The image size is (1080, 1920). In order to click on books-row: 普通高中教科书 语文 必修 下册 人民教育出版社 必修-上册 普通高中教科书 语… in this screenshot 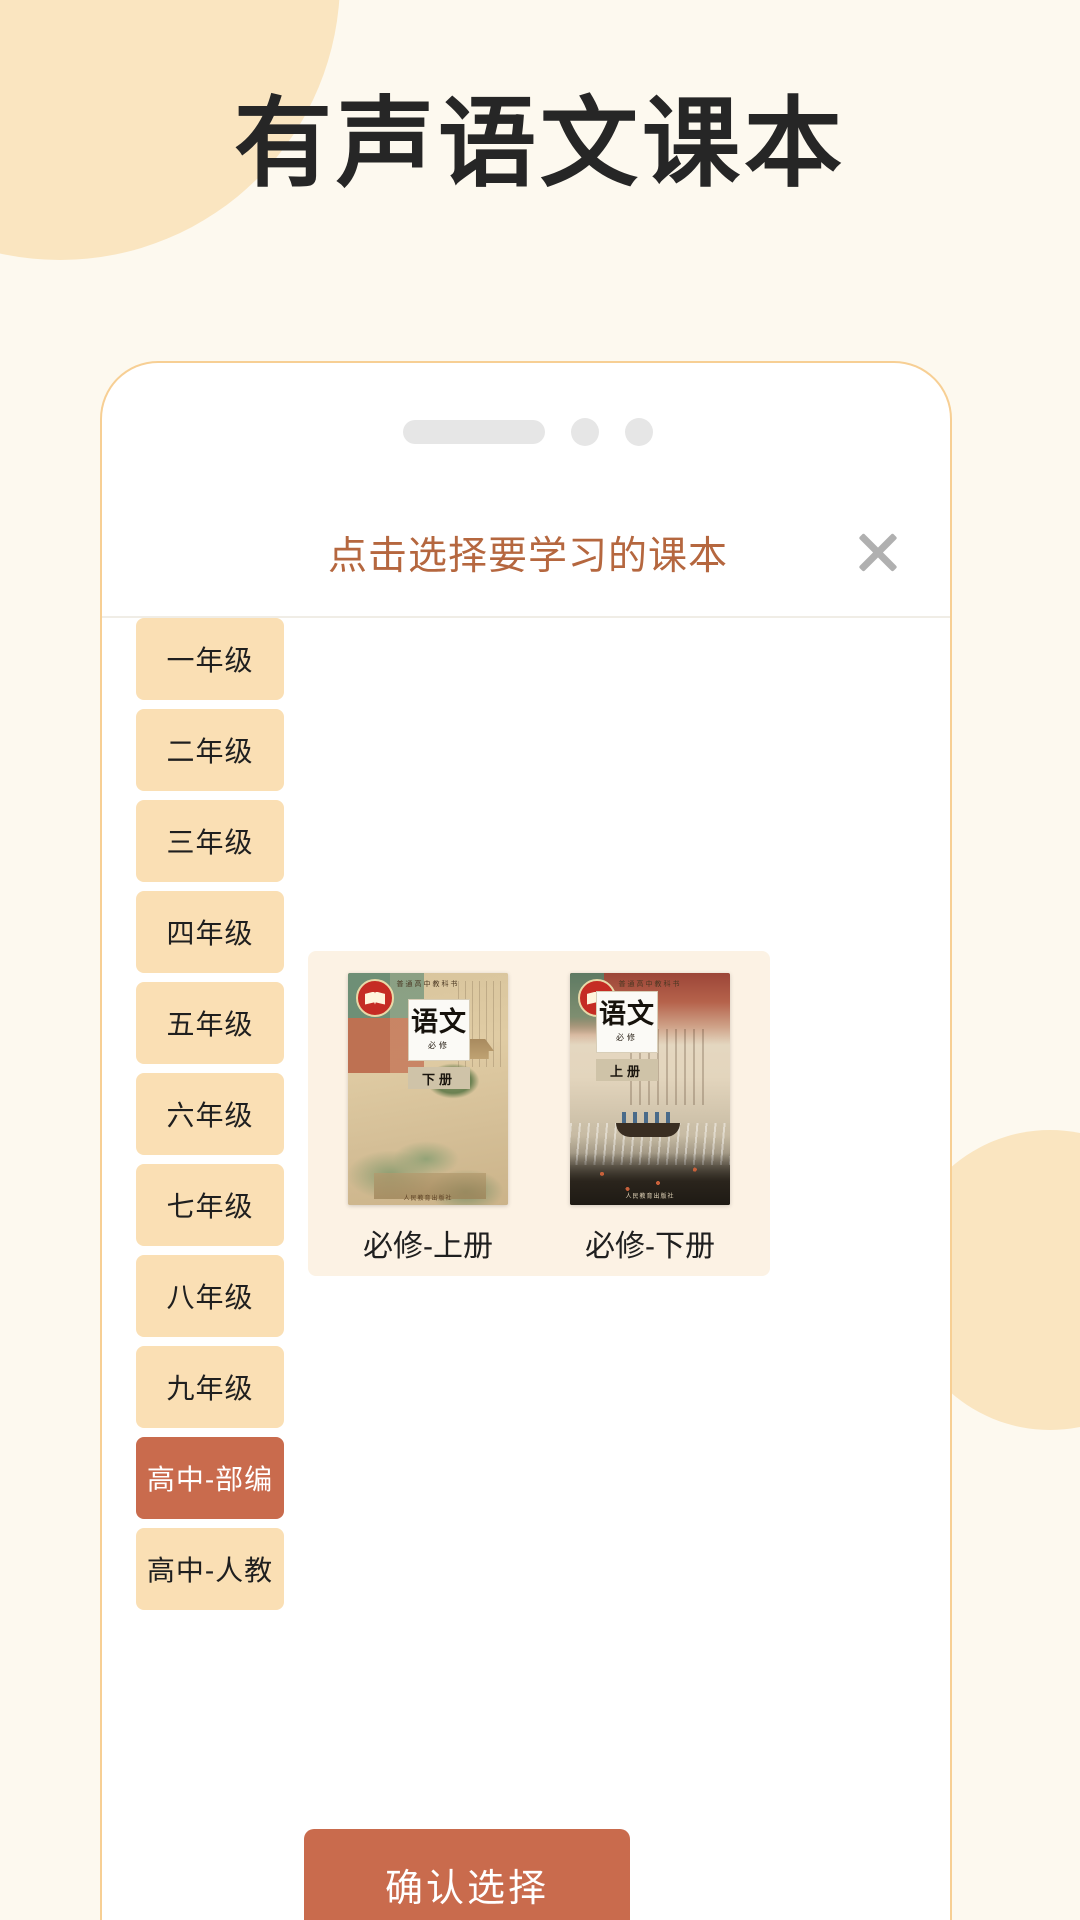, I will do `click(539, 1119)`.